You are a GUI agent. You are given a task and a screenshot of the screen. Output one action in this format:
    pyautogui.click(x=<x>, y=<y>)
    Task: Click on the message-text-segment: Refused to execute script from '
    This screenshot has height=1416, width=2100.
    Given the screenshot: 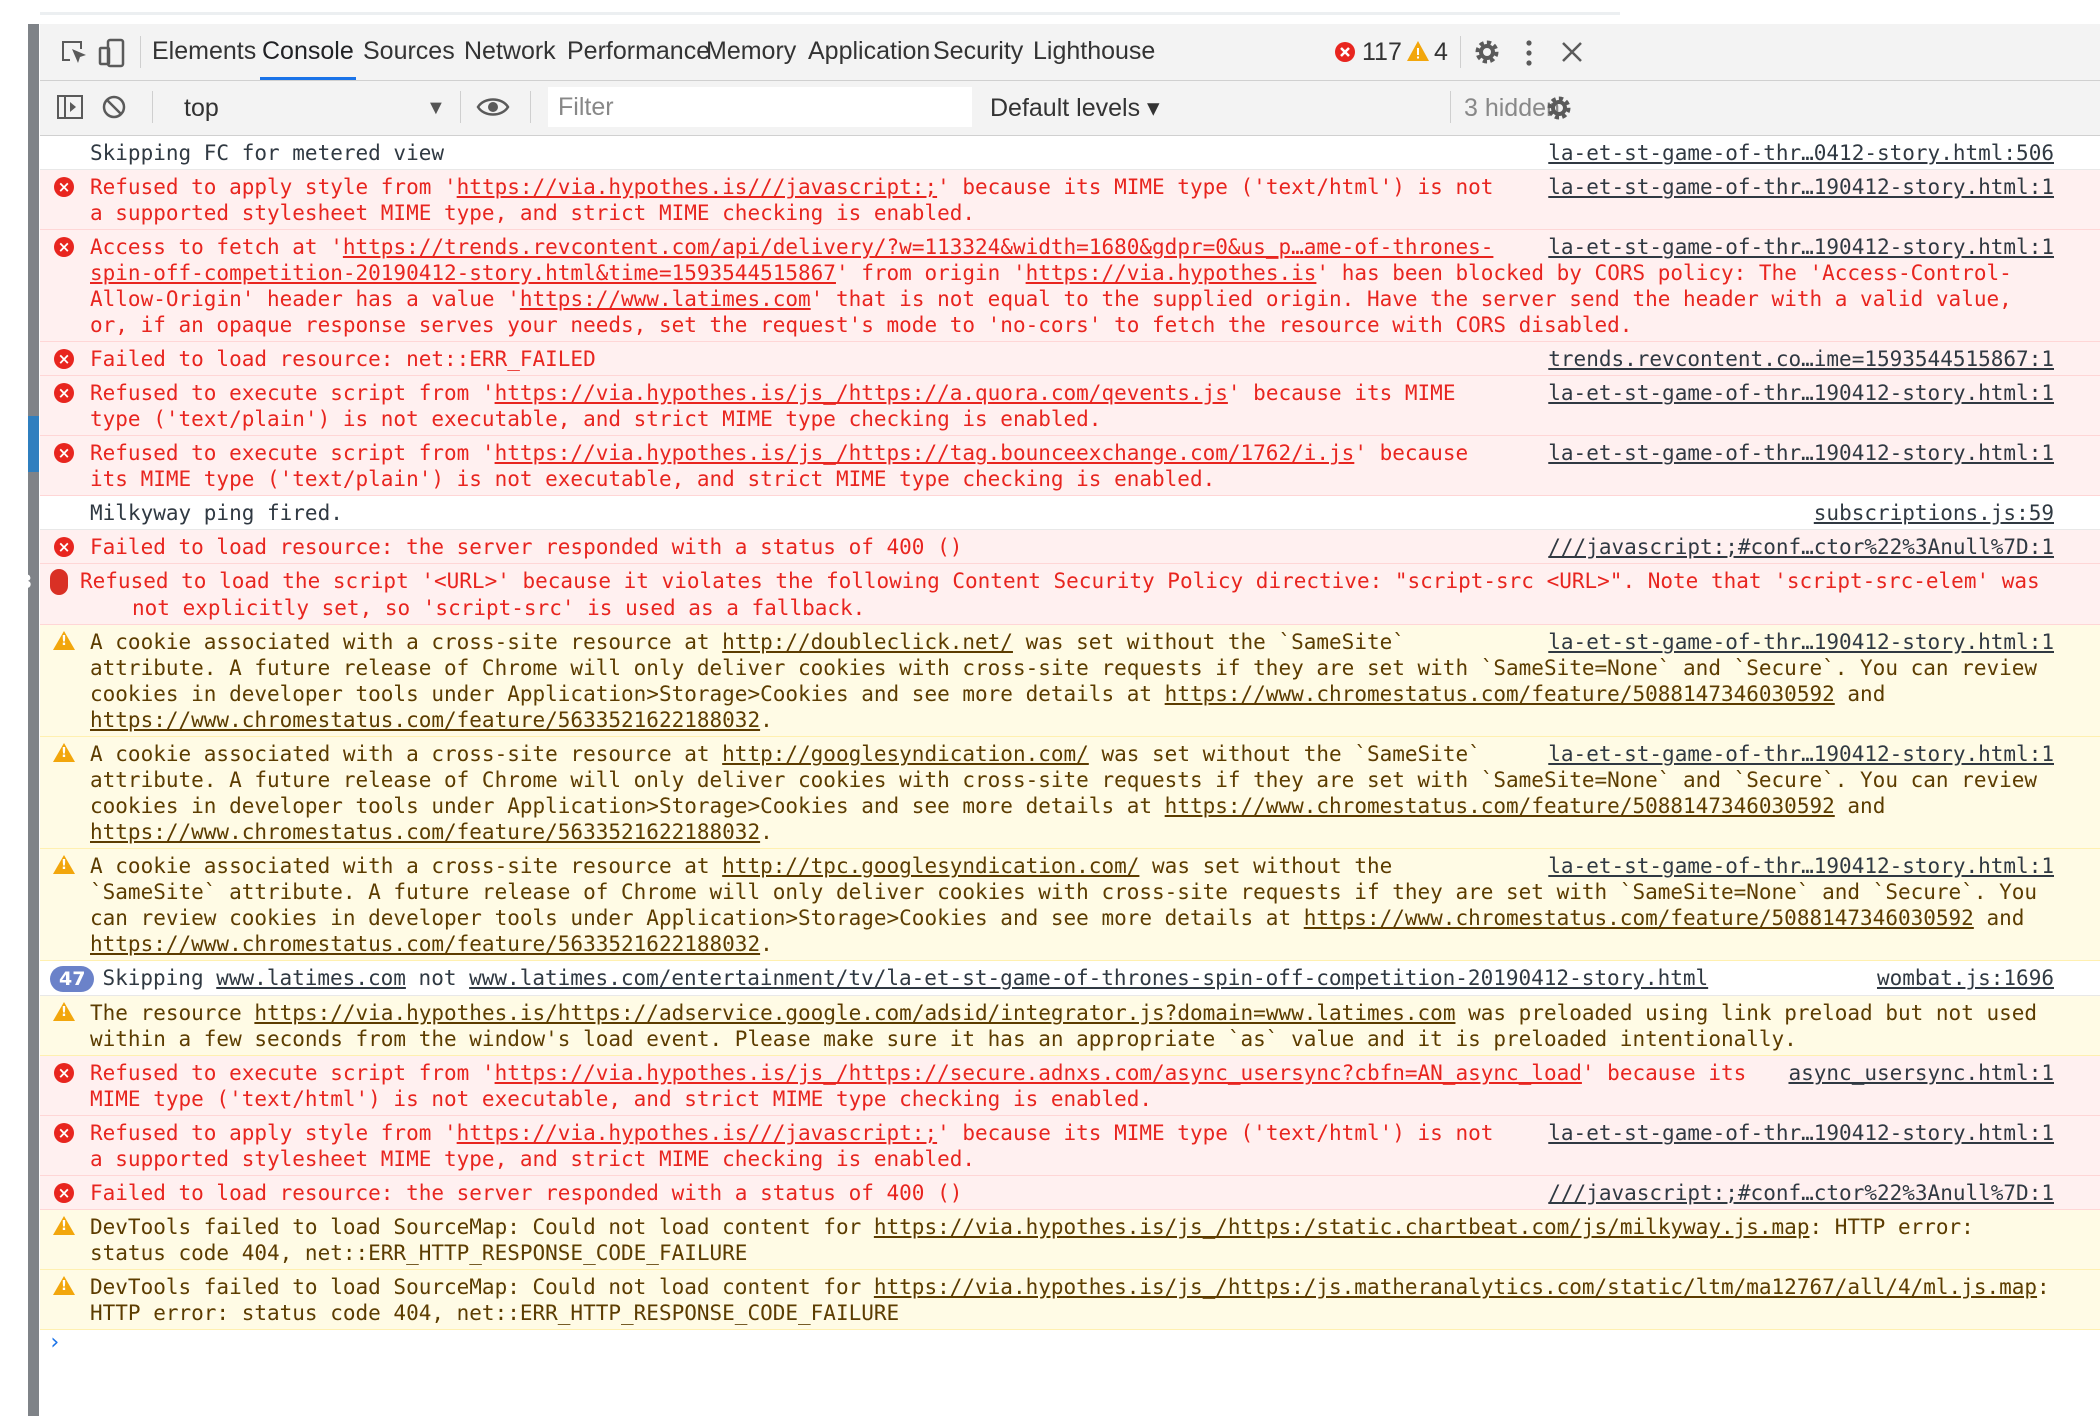 What is the action you would take?
    pyautogui.click(x=292, y=453)
    